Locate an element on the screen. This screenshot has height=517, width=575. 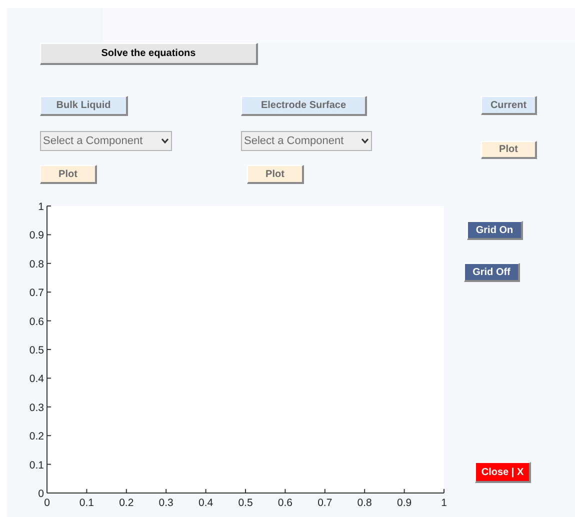
solve-button: Solve the equations is located at coordinates (149, 54).